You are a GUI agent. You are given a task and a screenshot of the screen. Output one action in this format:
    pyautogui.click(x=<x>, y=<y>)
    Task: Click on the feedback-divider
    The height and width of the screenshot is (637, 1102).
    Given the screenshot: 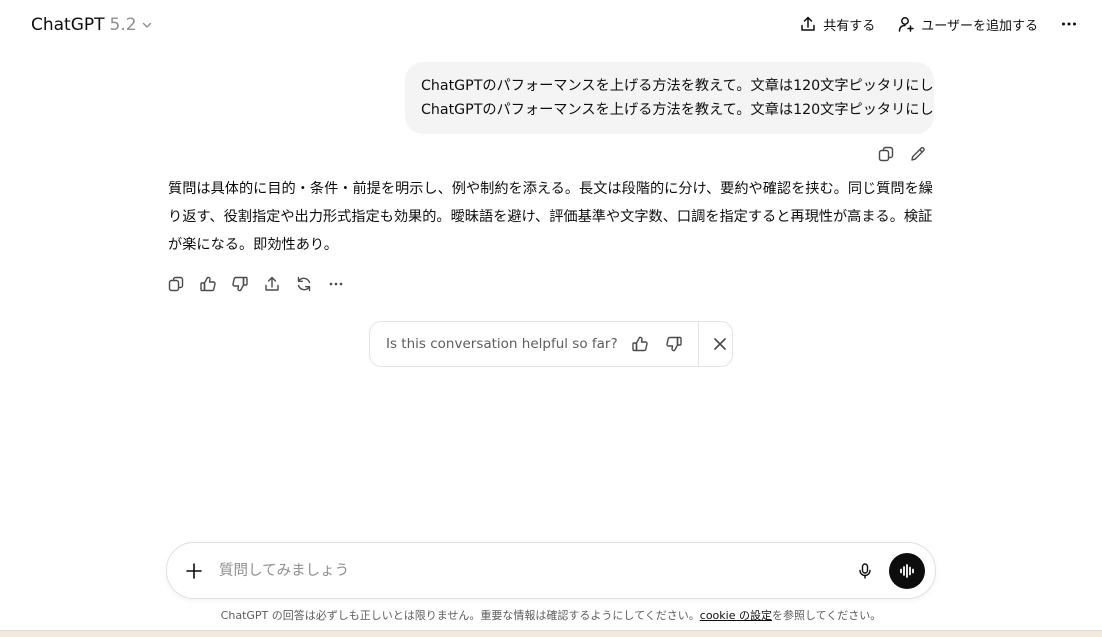 What is the action you would take?
    pyautogui.click(x=698, y=344)
    